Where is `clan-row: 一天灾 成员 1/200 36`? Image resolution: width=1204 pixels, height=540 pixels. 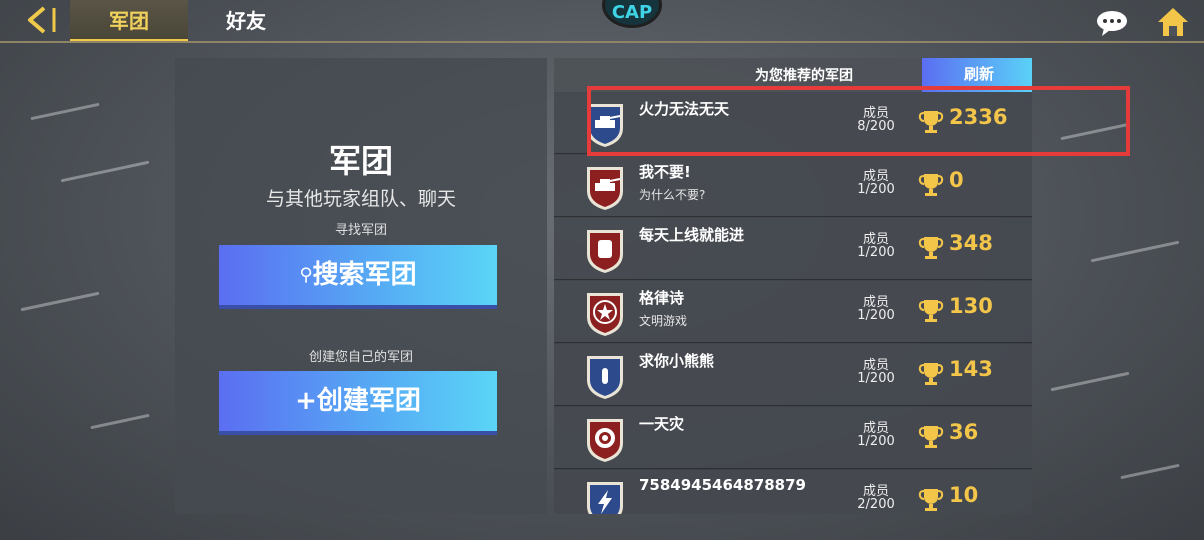
clan-row: 一天灾 成员 1/200 36 is located at coordinates (793, 438).